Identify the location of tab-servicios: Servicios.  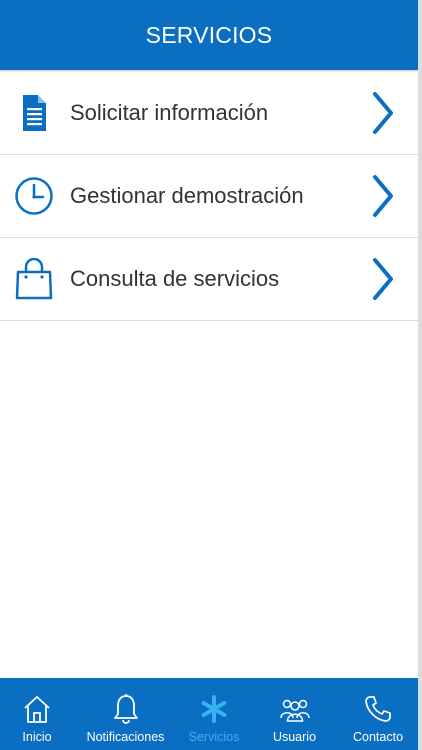
(214, 714).